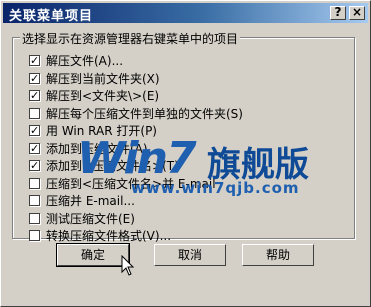 Image resolution: width=371 pixels, height=307 pixels. Describe the element at coordinates (103, 96) in the screenshot. I see `option-label: 解压到<文件夹\>(E)` at that location.